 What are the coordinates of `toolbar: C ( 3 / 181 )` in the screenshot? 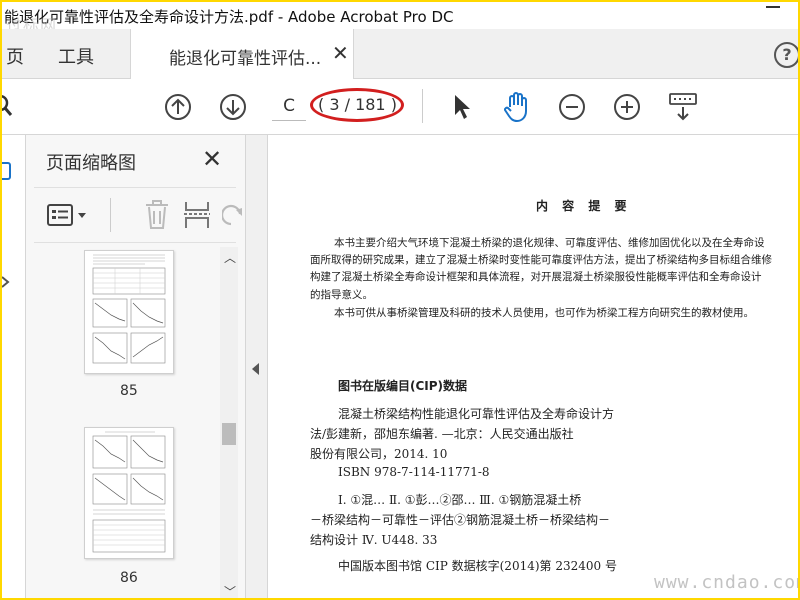 It's located at (400, 107).